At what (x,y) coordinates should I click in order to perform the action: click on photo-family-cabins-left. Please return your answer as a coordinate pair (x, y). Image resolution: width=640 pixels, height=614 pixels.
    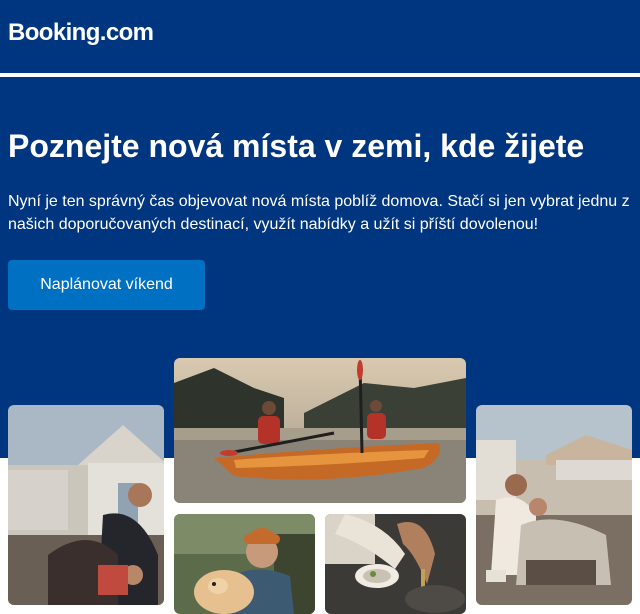
    Looking at the image, I should click on (86, 505).